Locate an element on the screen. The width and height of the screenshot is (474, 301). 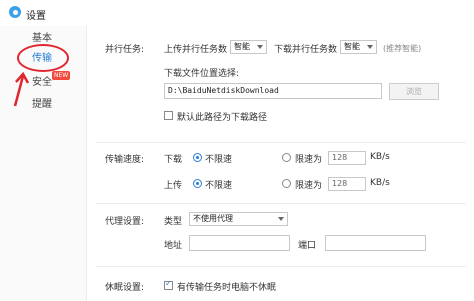
upload-limit-label: 限速为 is located at coordinates (309, 186).